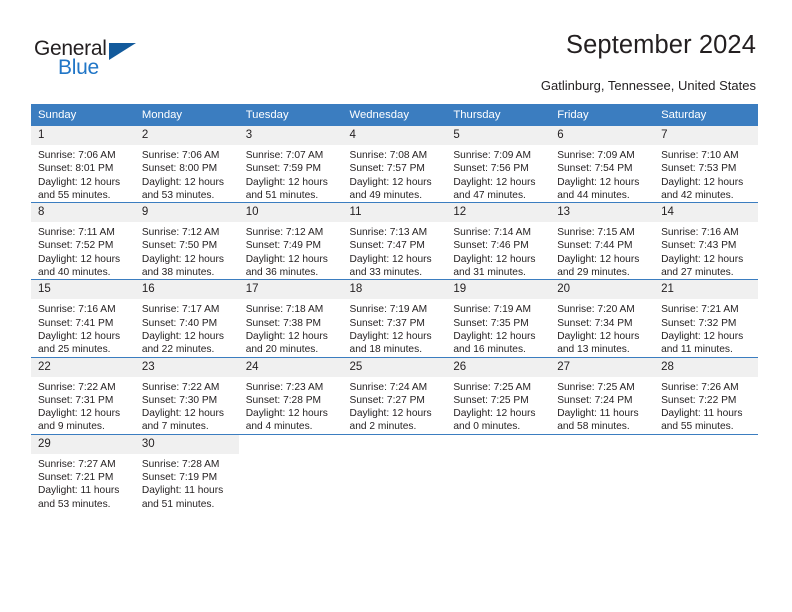  Describe the element at coordinates (179, 478) in the screenshot. I see `sunset-text: Sunset: 7:19 PM` at that location.